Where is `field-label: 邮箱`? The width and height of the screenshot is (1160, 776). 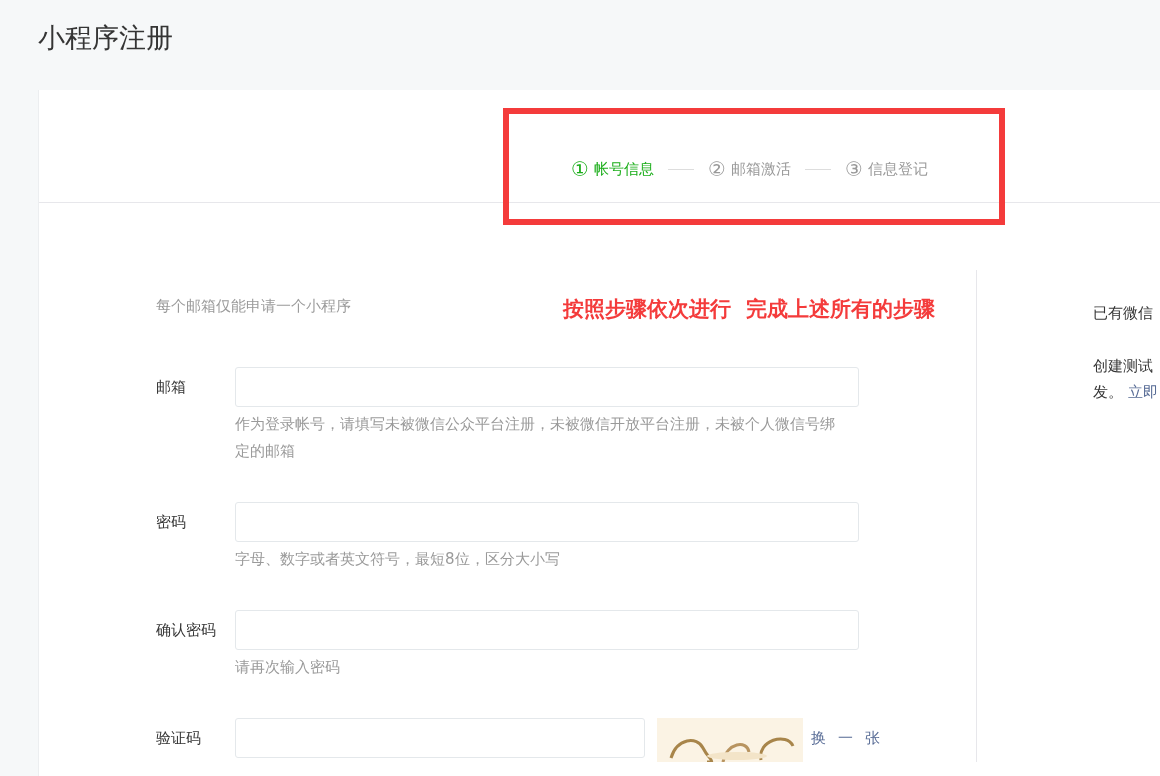
field-label: 邮箱 is located at coordinates (171, 387).